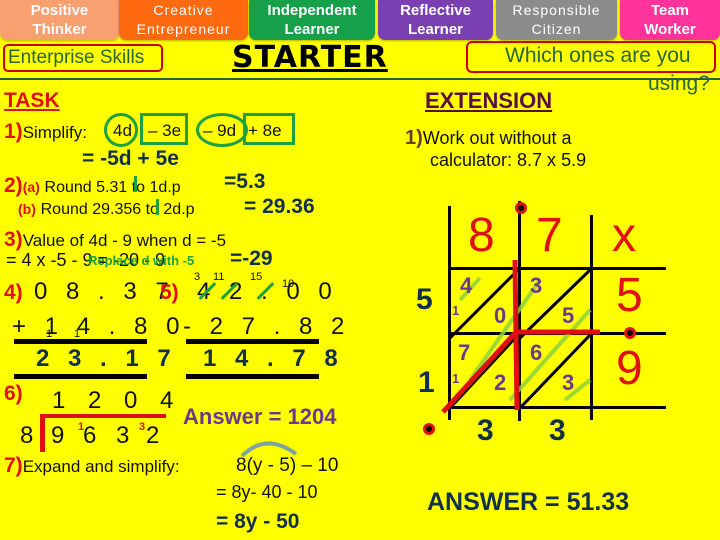 The width and height of the screenshot is (720, 540). What do you see at coordinates (59, 10) in the screenshot?
I see `skill-label: Positive` at bounding box center [59, 10].